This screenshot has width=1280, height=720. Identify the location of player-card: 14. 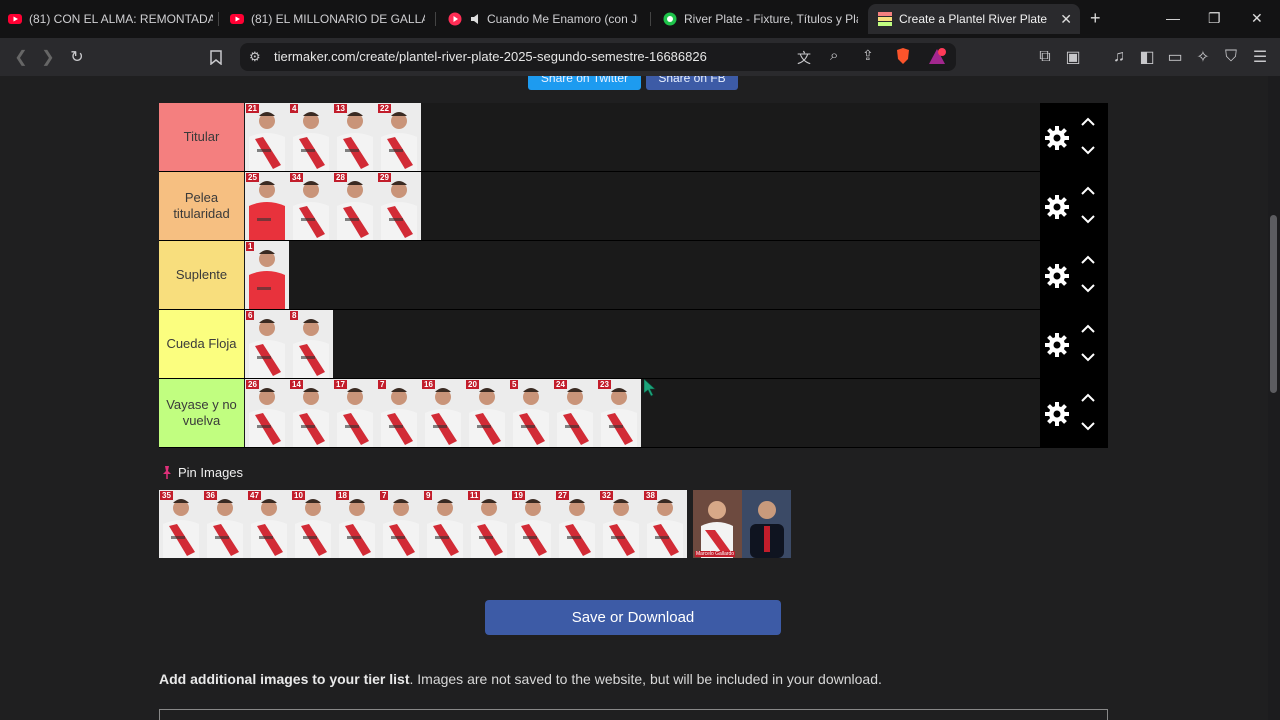
(311, 413).